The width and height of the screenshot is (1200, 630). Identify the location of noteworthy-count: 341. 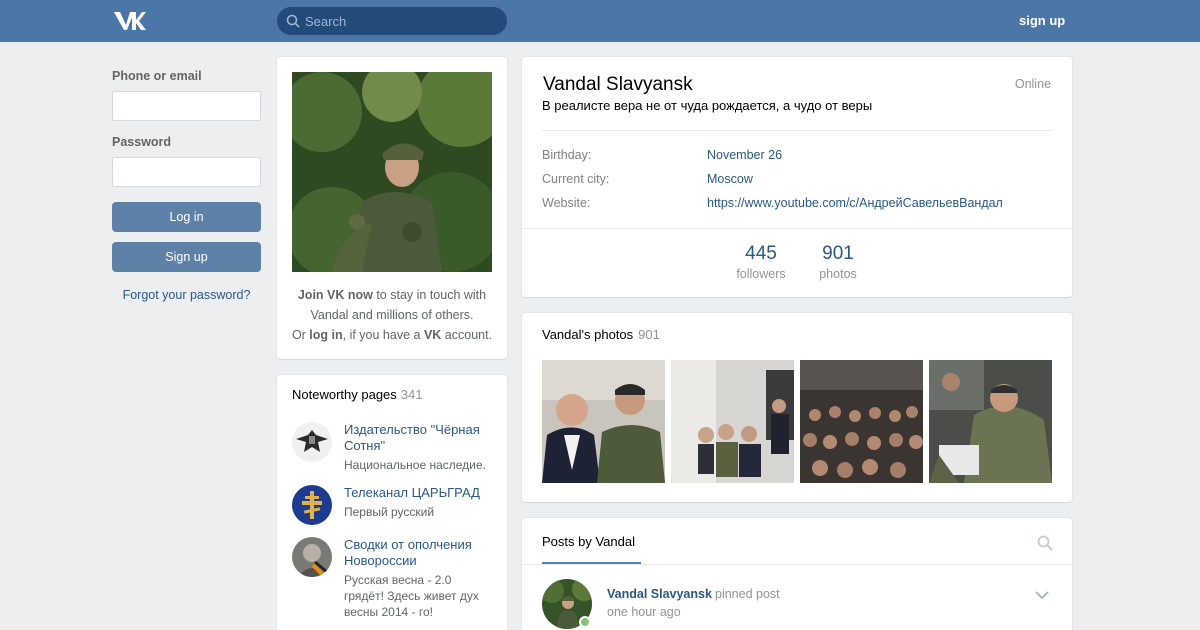
(411, 394).